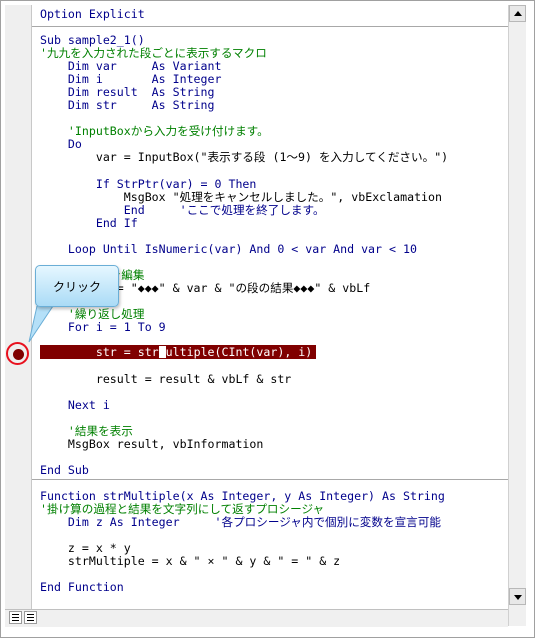 Image resolution: width=536 pixels, height=639 pixels. Describe the element at coordinates (517, 315) in the screenshot. I see `vertical-scrollbar` at that location.